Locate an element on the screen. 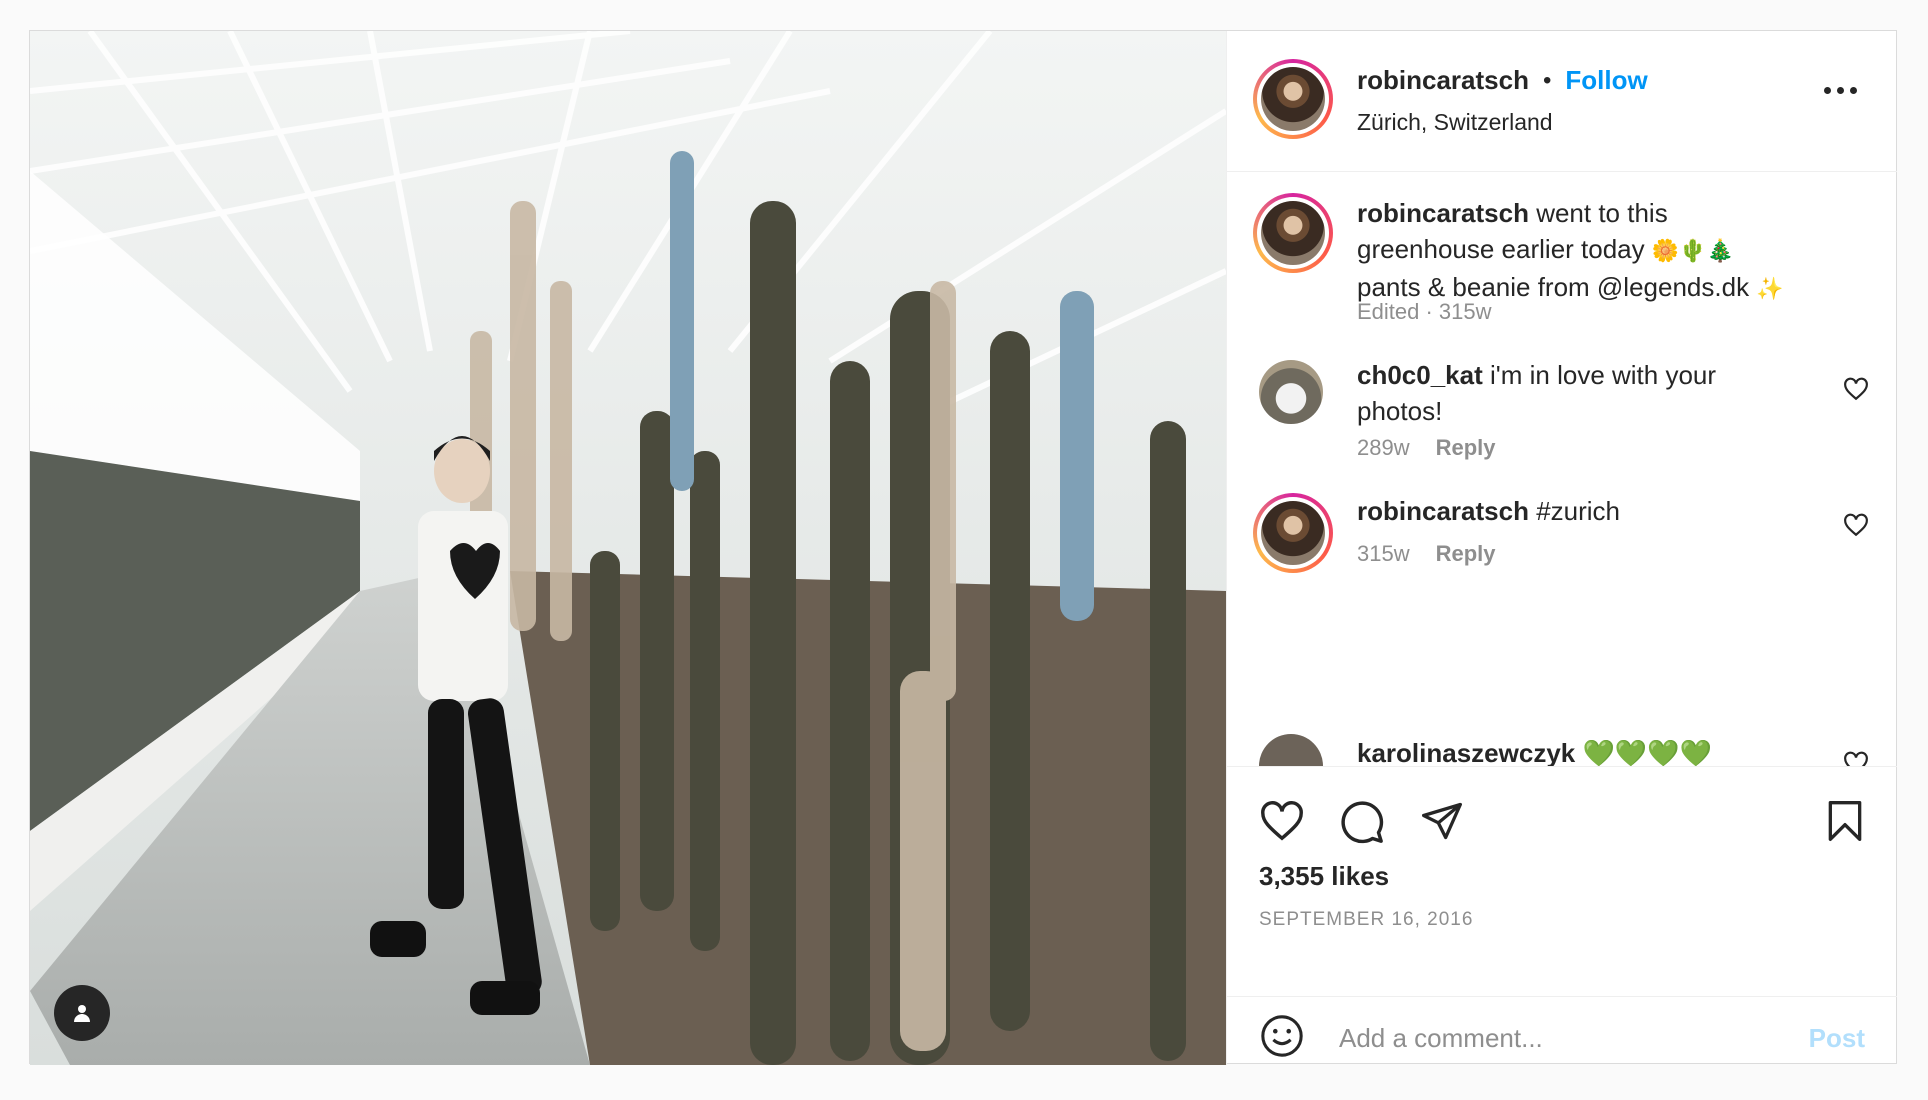  comment-username: karolinaszewczyk is located at coordinates (1466, 752).